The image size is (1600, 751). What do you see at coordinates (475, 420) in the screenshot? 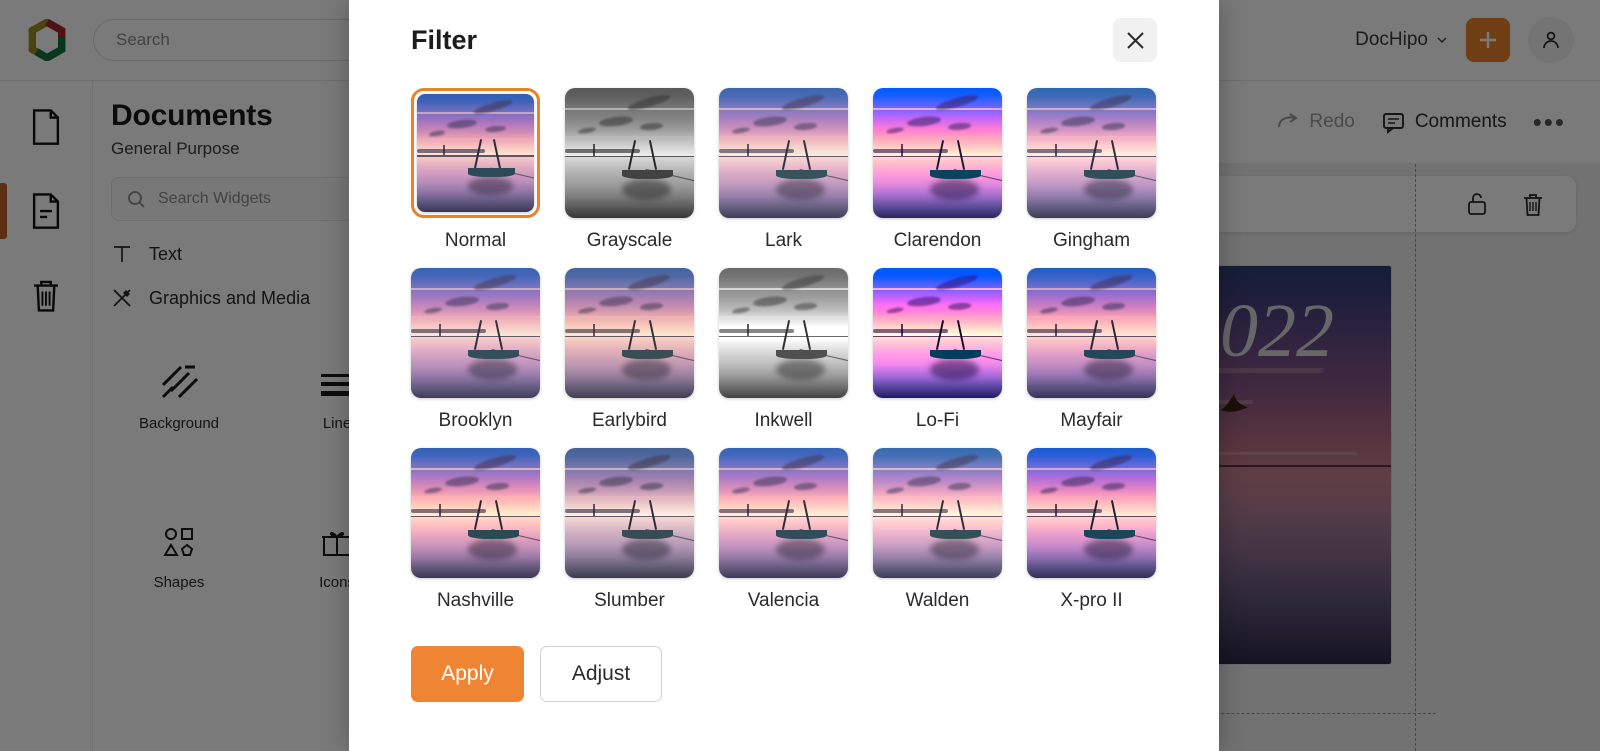
I see `filter-label: Brooklyn` at bounding box center [475, 420].